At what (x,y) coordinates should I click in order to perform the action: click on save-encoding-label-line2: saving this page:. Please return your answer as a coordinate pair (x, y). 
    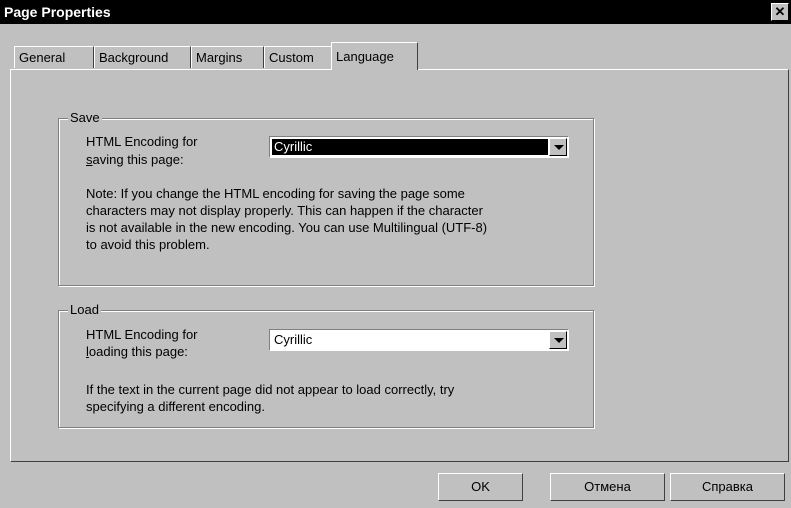
    Looking at the image, I should click on (135, 159).